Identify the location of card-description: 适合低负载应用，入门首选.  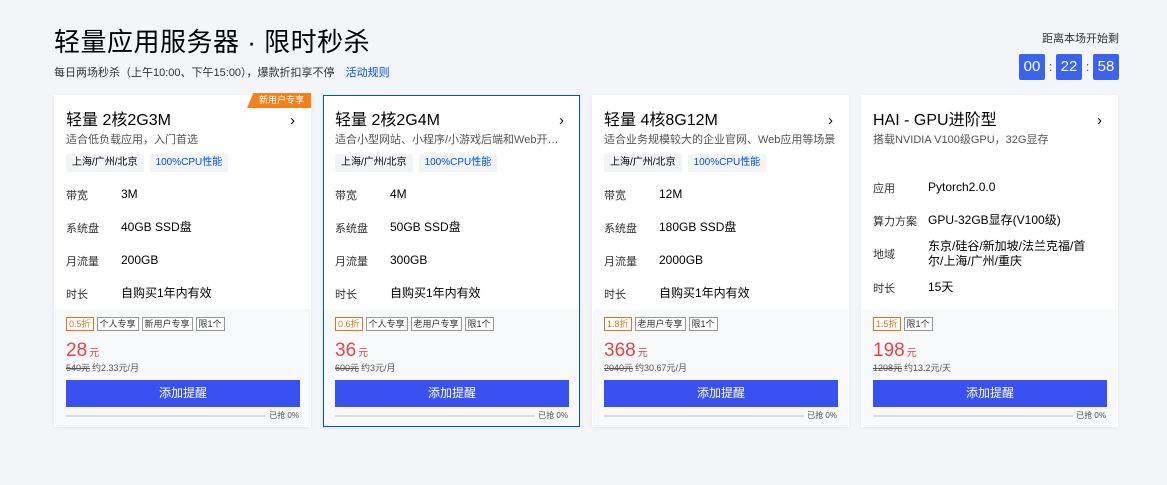
(132, 140).